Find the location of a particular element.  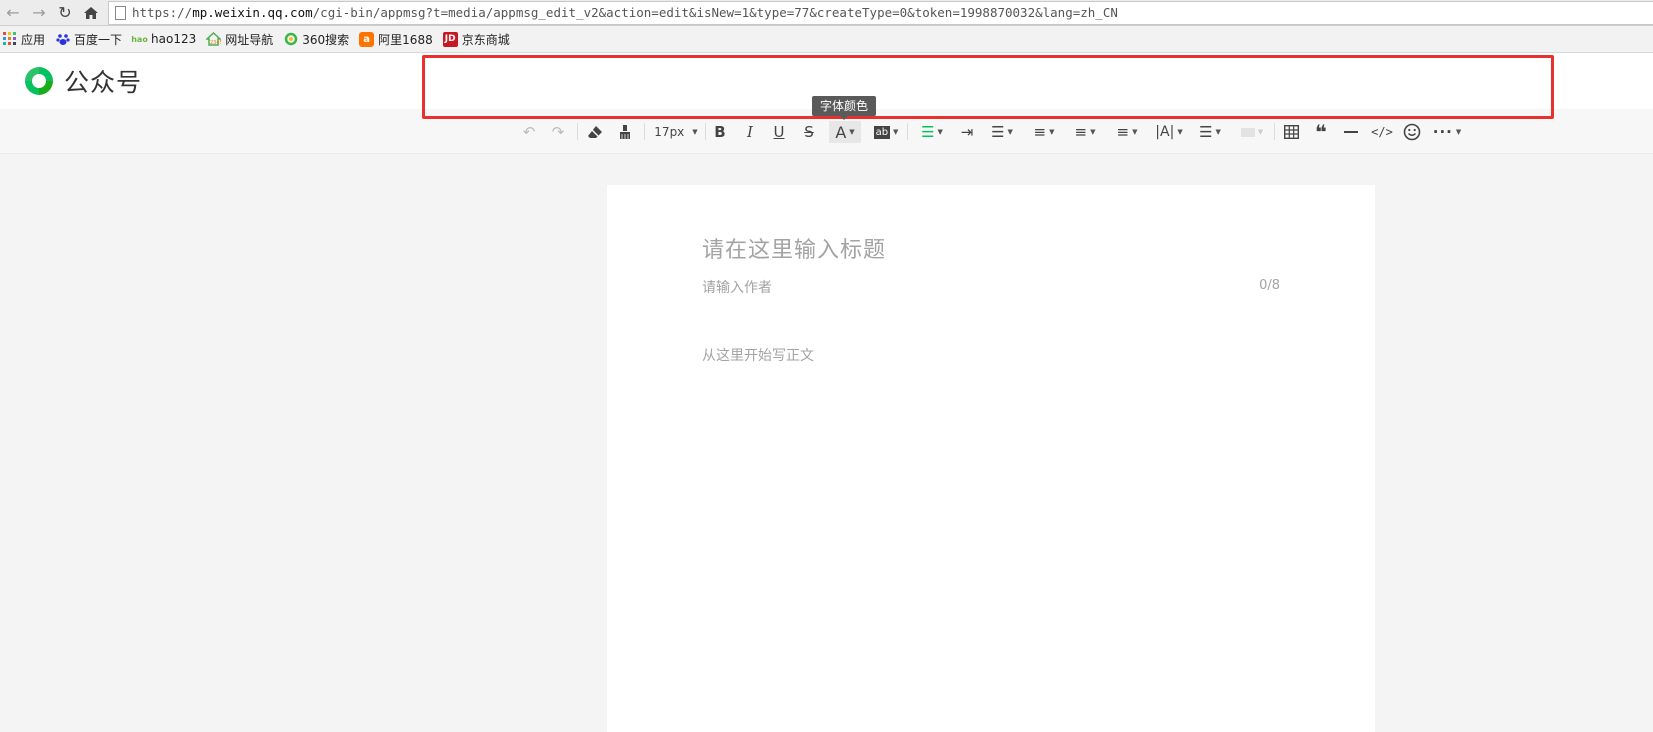

ali1688-icon: a is located at coordinates (367, 39).